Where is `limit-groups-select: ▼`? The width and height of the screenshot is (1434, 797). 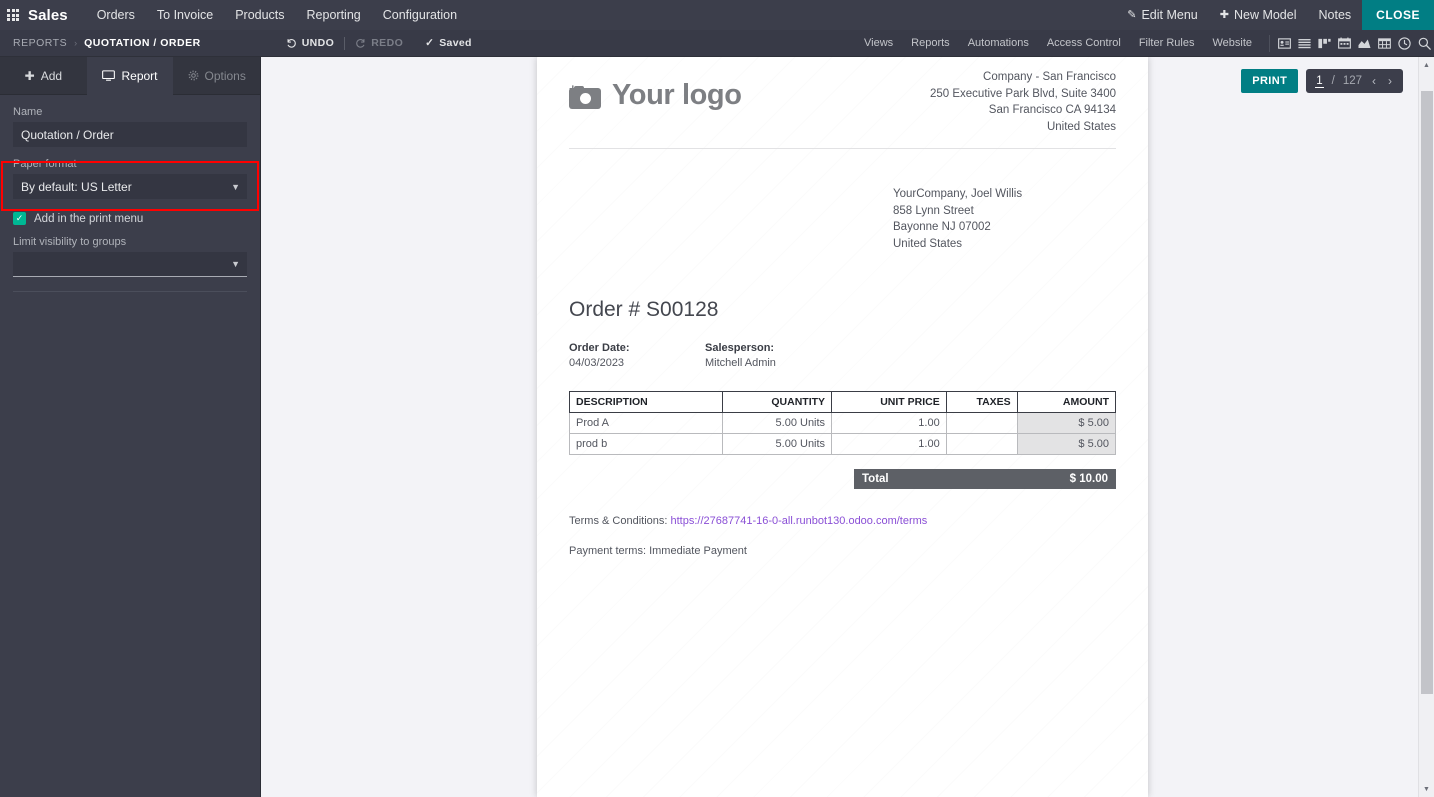 limit-groups-select: ▼ is located at coordinates (130, 264).